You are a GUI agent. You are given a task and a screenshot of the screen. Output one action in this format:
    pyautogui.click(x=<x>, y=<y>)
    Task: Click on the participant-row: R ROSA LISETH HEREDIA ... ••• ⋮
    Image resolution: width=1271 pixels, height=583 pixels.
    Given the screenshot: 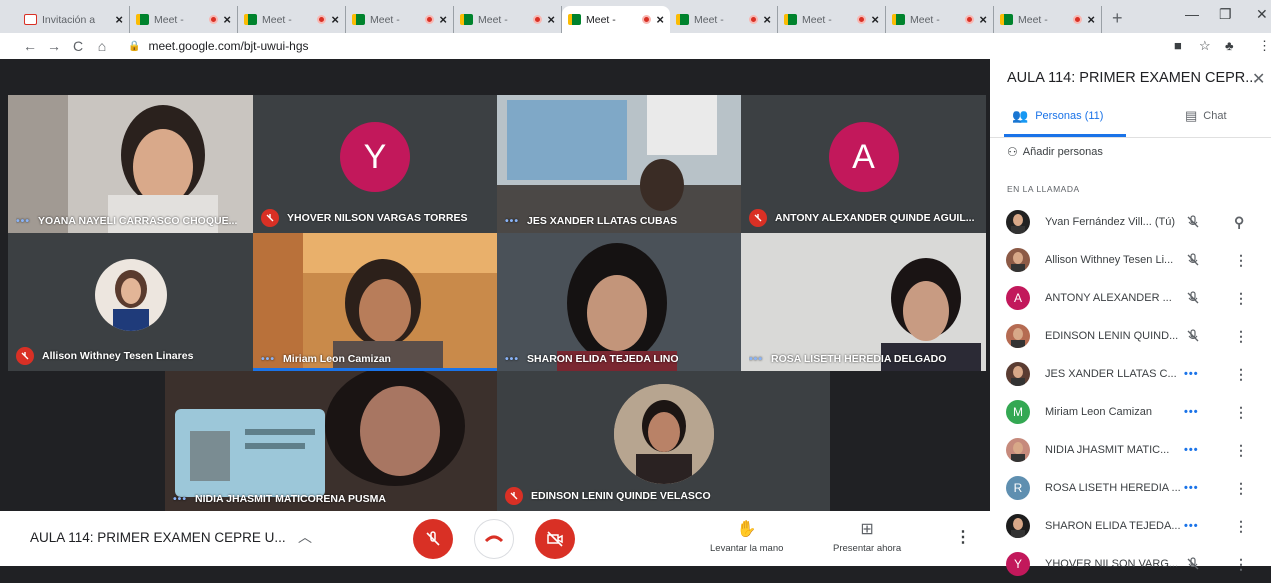 What is the action you would take?
    pyautogui.click(x=1130, y=488)
    